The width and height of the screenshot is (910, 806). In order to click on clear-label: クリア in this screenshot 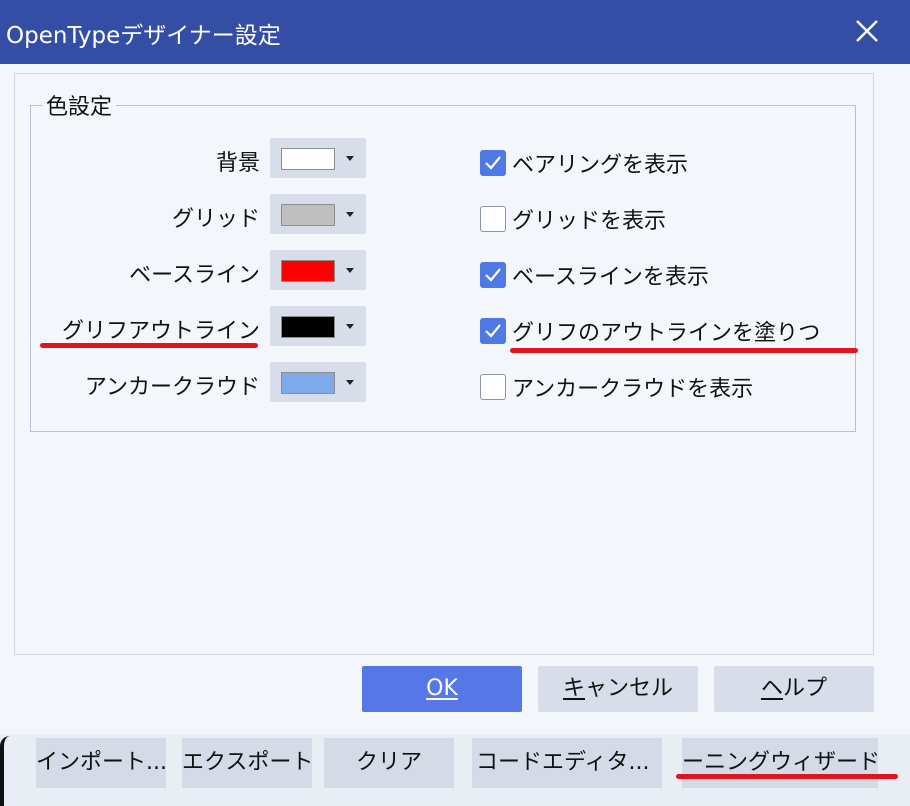, I will do `click(388, 762)`.